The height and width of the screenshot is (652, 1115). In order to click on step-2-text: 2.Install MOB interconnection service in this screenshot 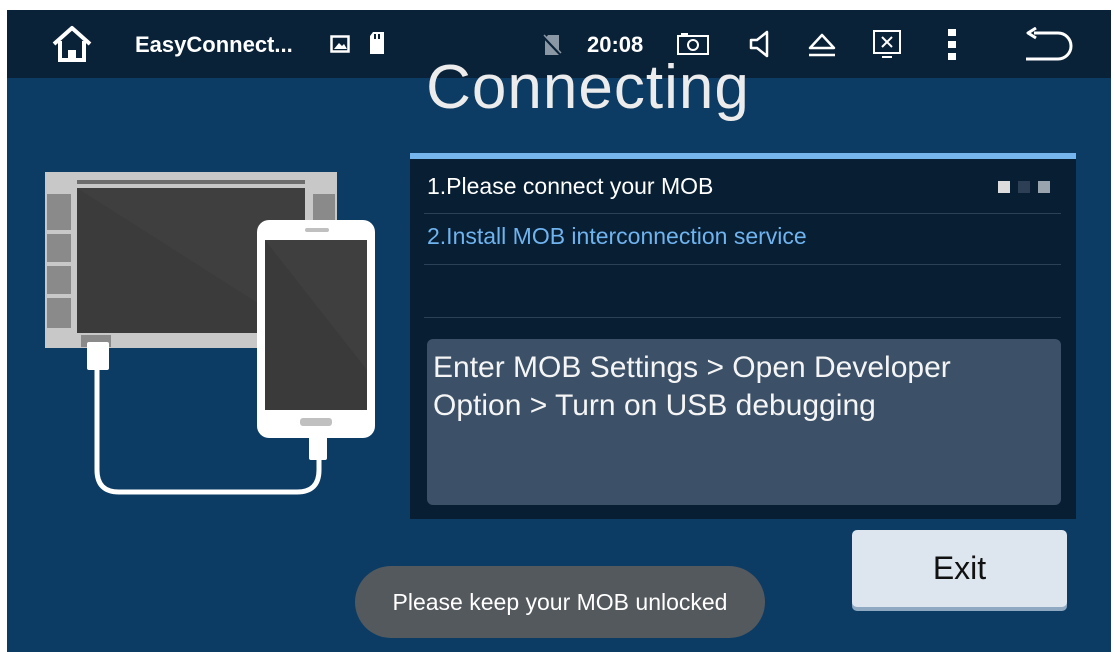, I will do `click(617, 236)`.